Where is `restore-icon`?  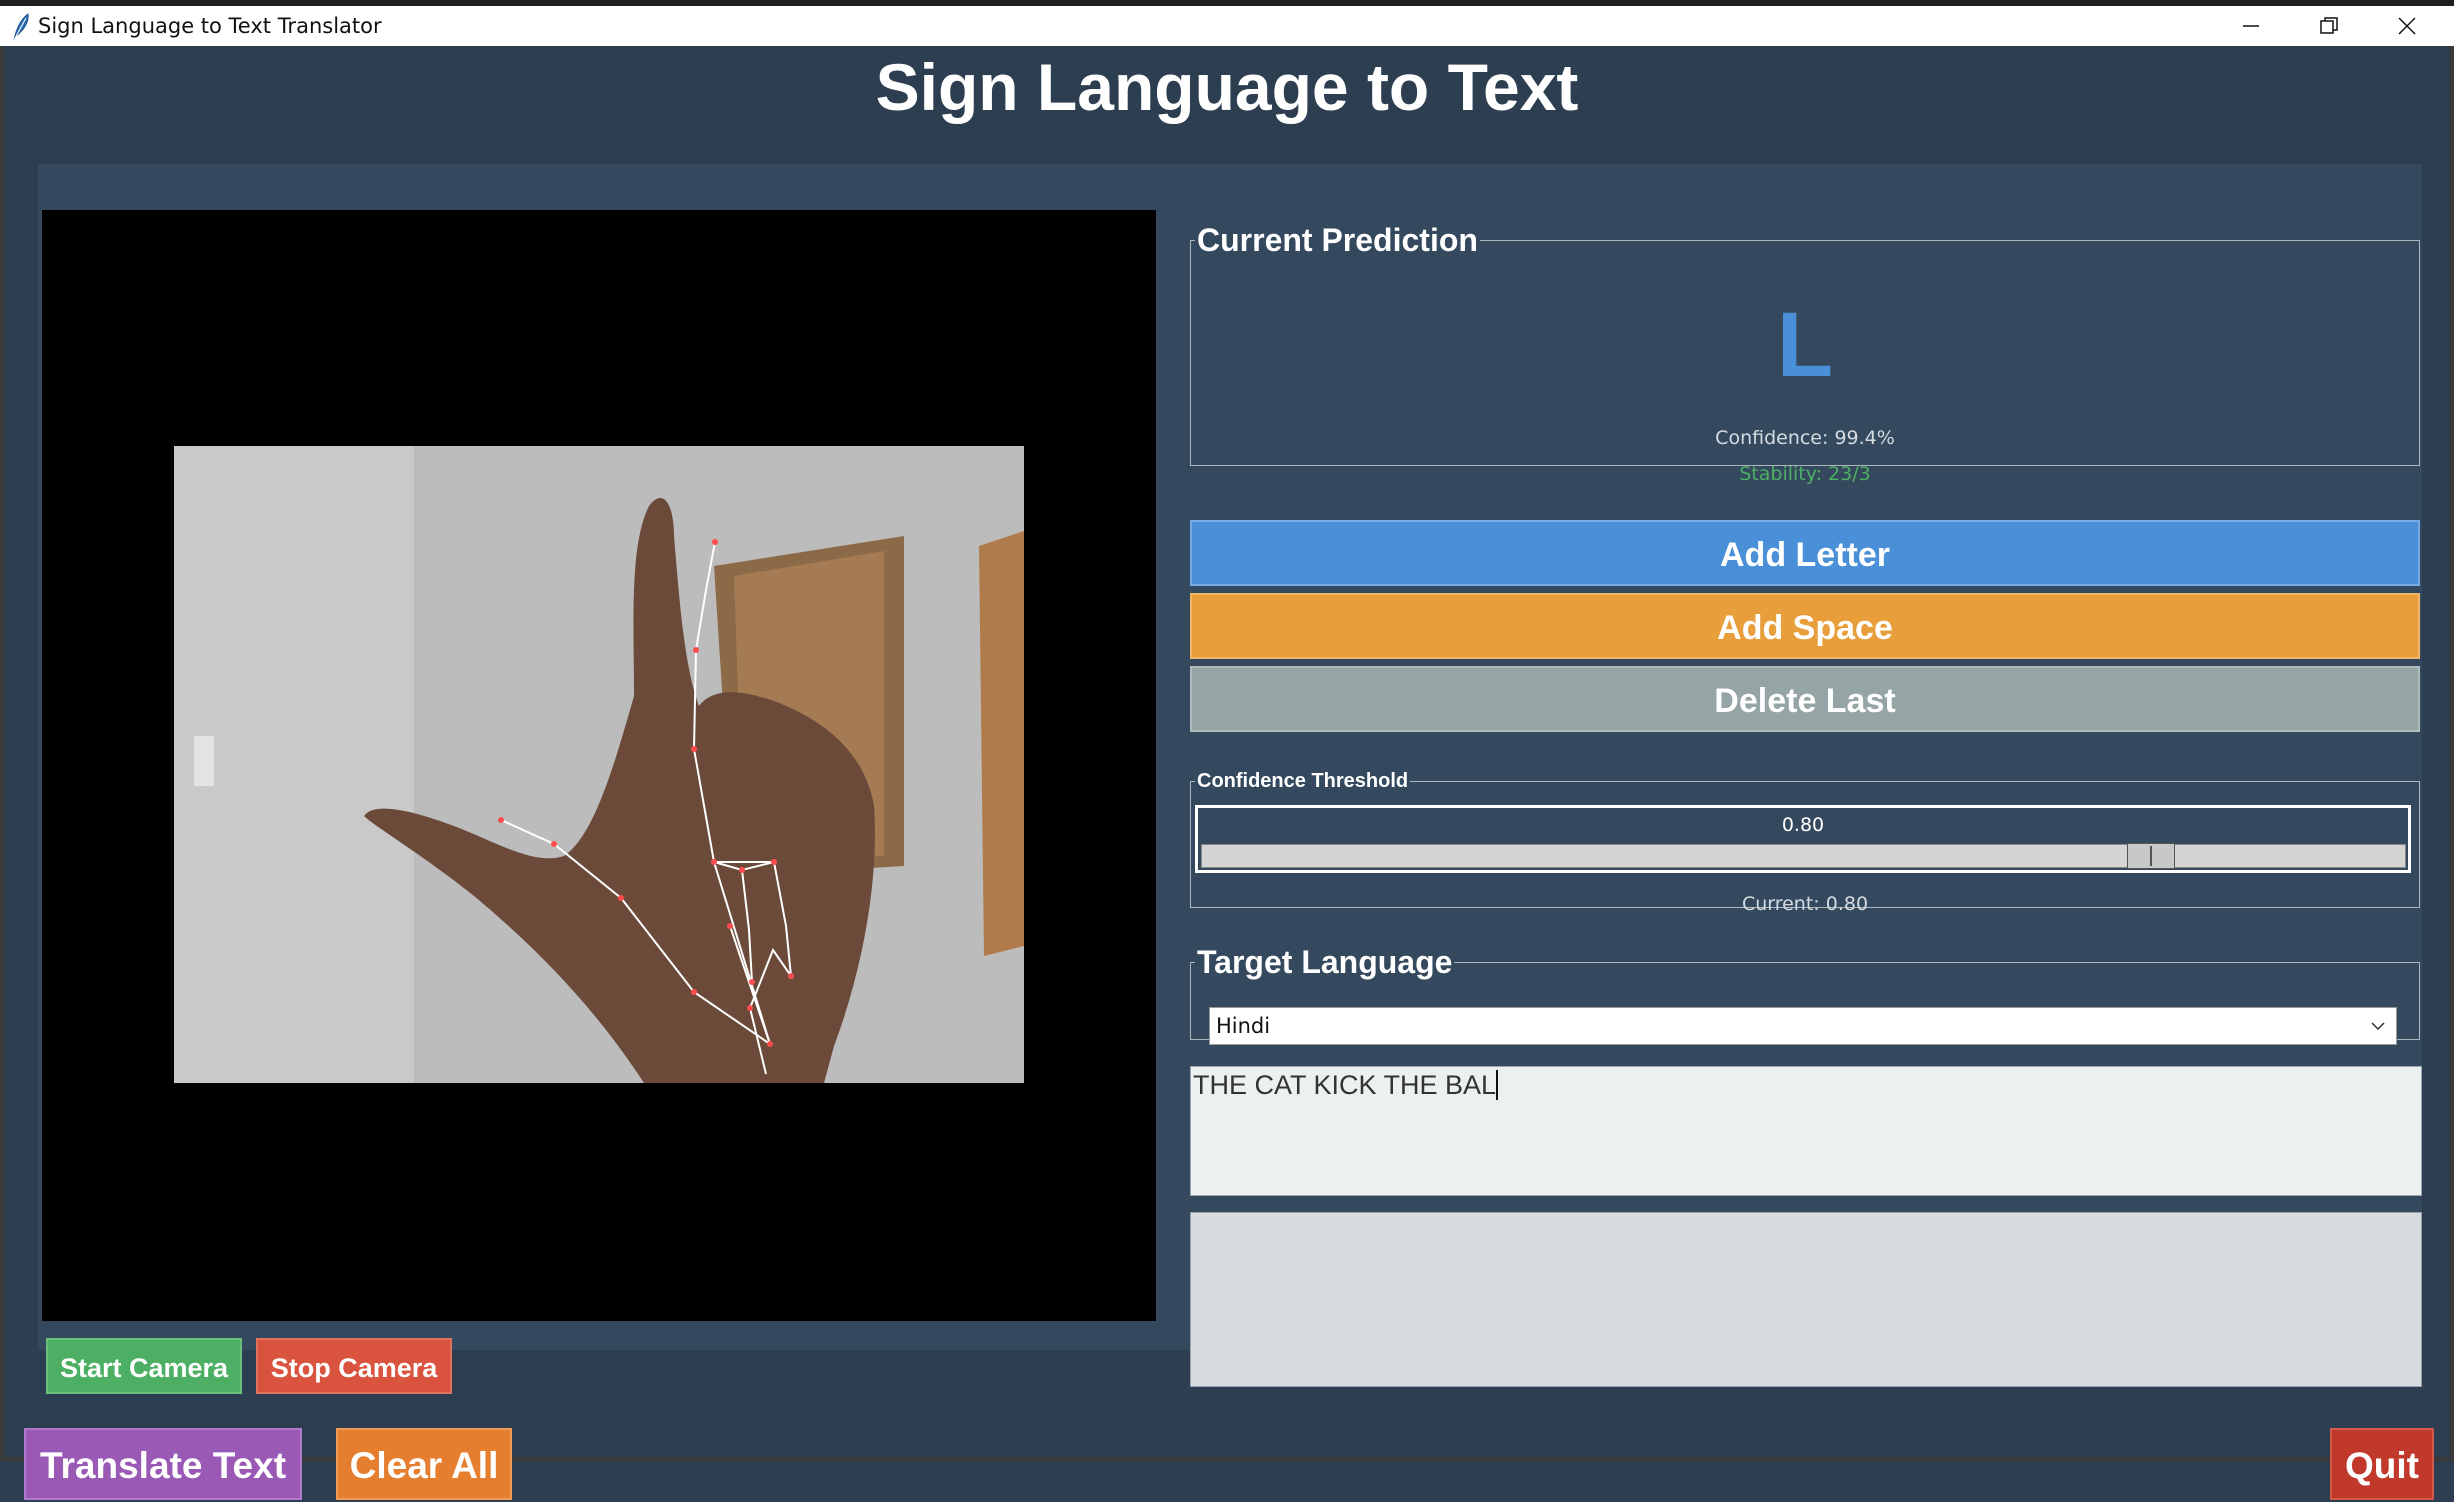
restore-icon is located at coordinates (2329, 25).